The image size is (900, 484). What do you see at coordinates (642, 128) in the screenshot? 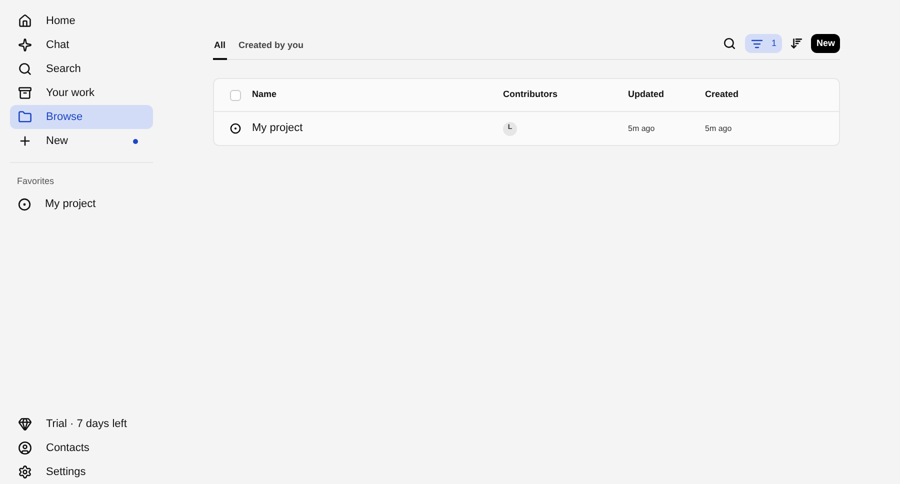
I see `table-cell-text: 5m ago` at bounding box center [642, 128].